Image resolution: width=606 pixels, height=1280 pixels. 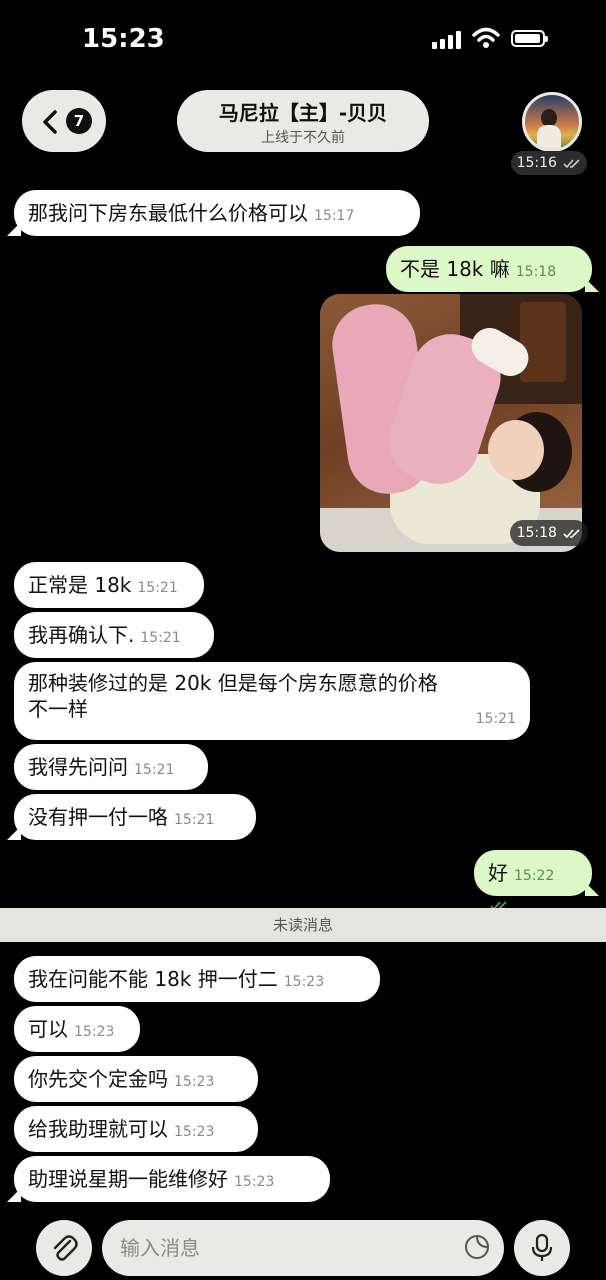 What do you see at coordinates (498, 873) in the screenshot?
I see `message-text: 好` at bounding box center [498, 873].